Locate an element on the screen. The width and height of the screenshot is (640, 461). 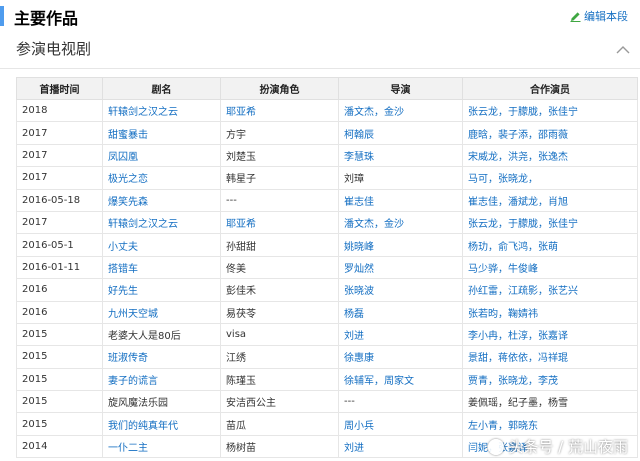
cell-costars: 马少骅，牛俊峰 is located at coordinates (550, 267).